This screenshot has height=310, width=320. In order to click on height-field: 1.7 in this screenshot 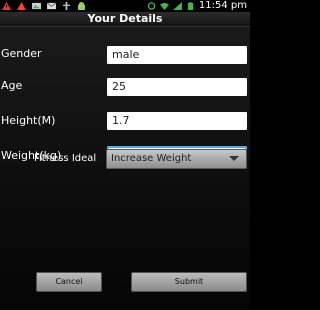, I will do `click(177, 121)`.